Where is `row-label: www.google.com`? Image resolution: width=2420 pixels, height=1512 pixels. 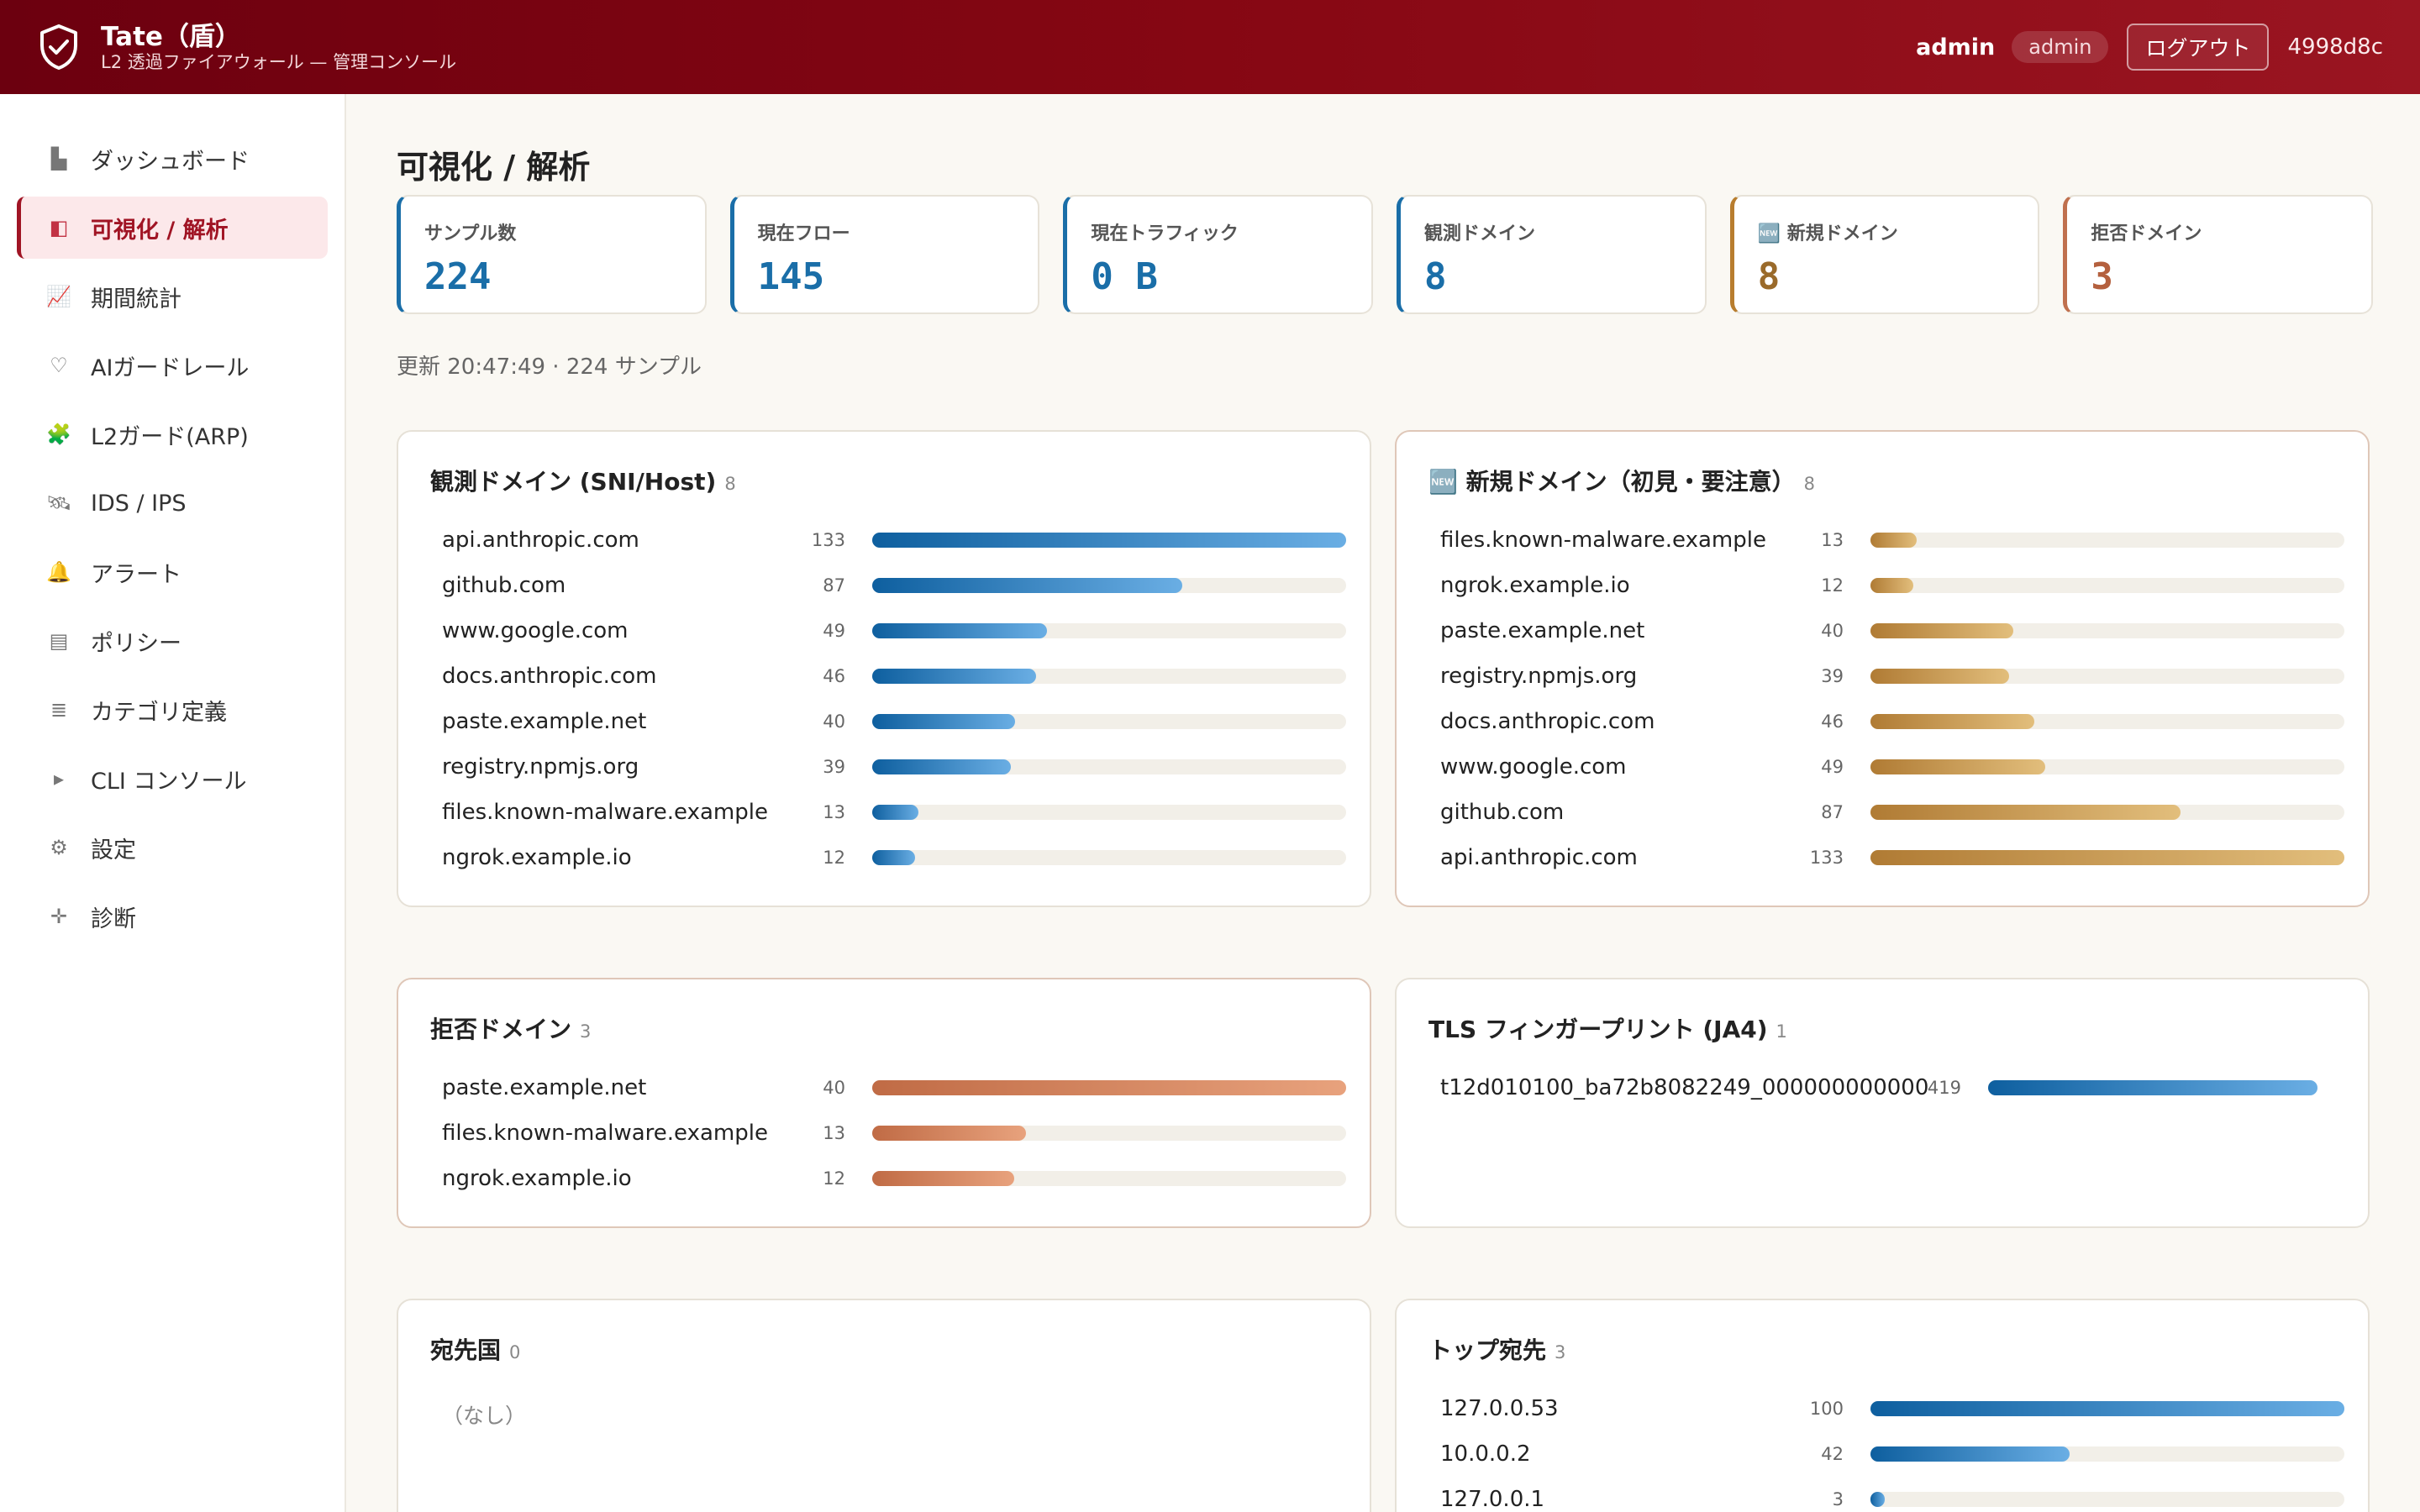 row-label: www.google.com is located at coordinates (536, 630).